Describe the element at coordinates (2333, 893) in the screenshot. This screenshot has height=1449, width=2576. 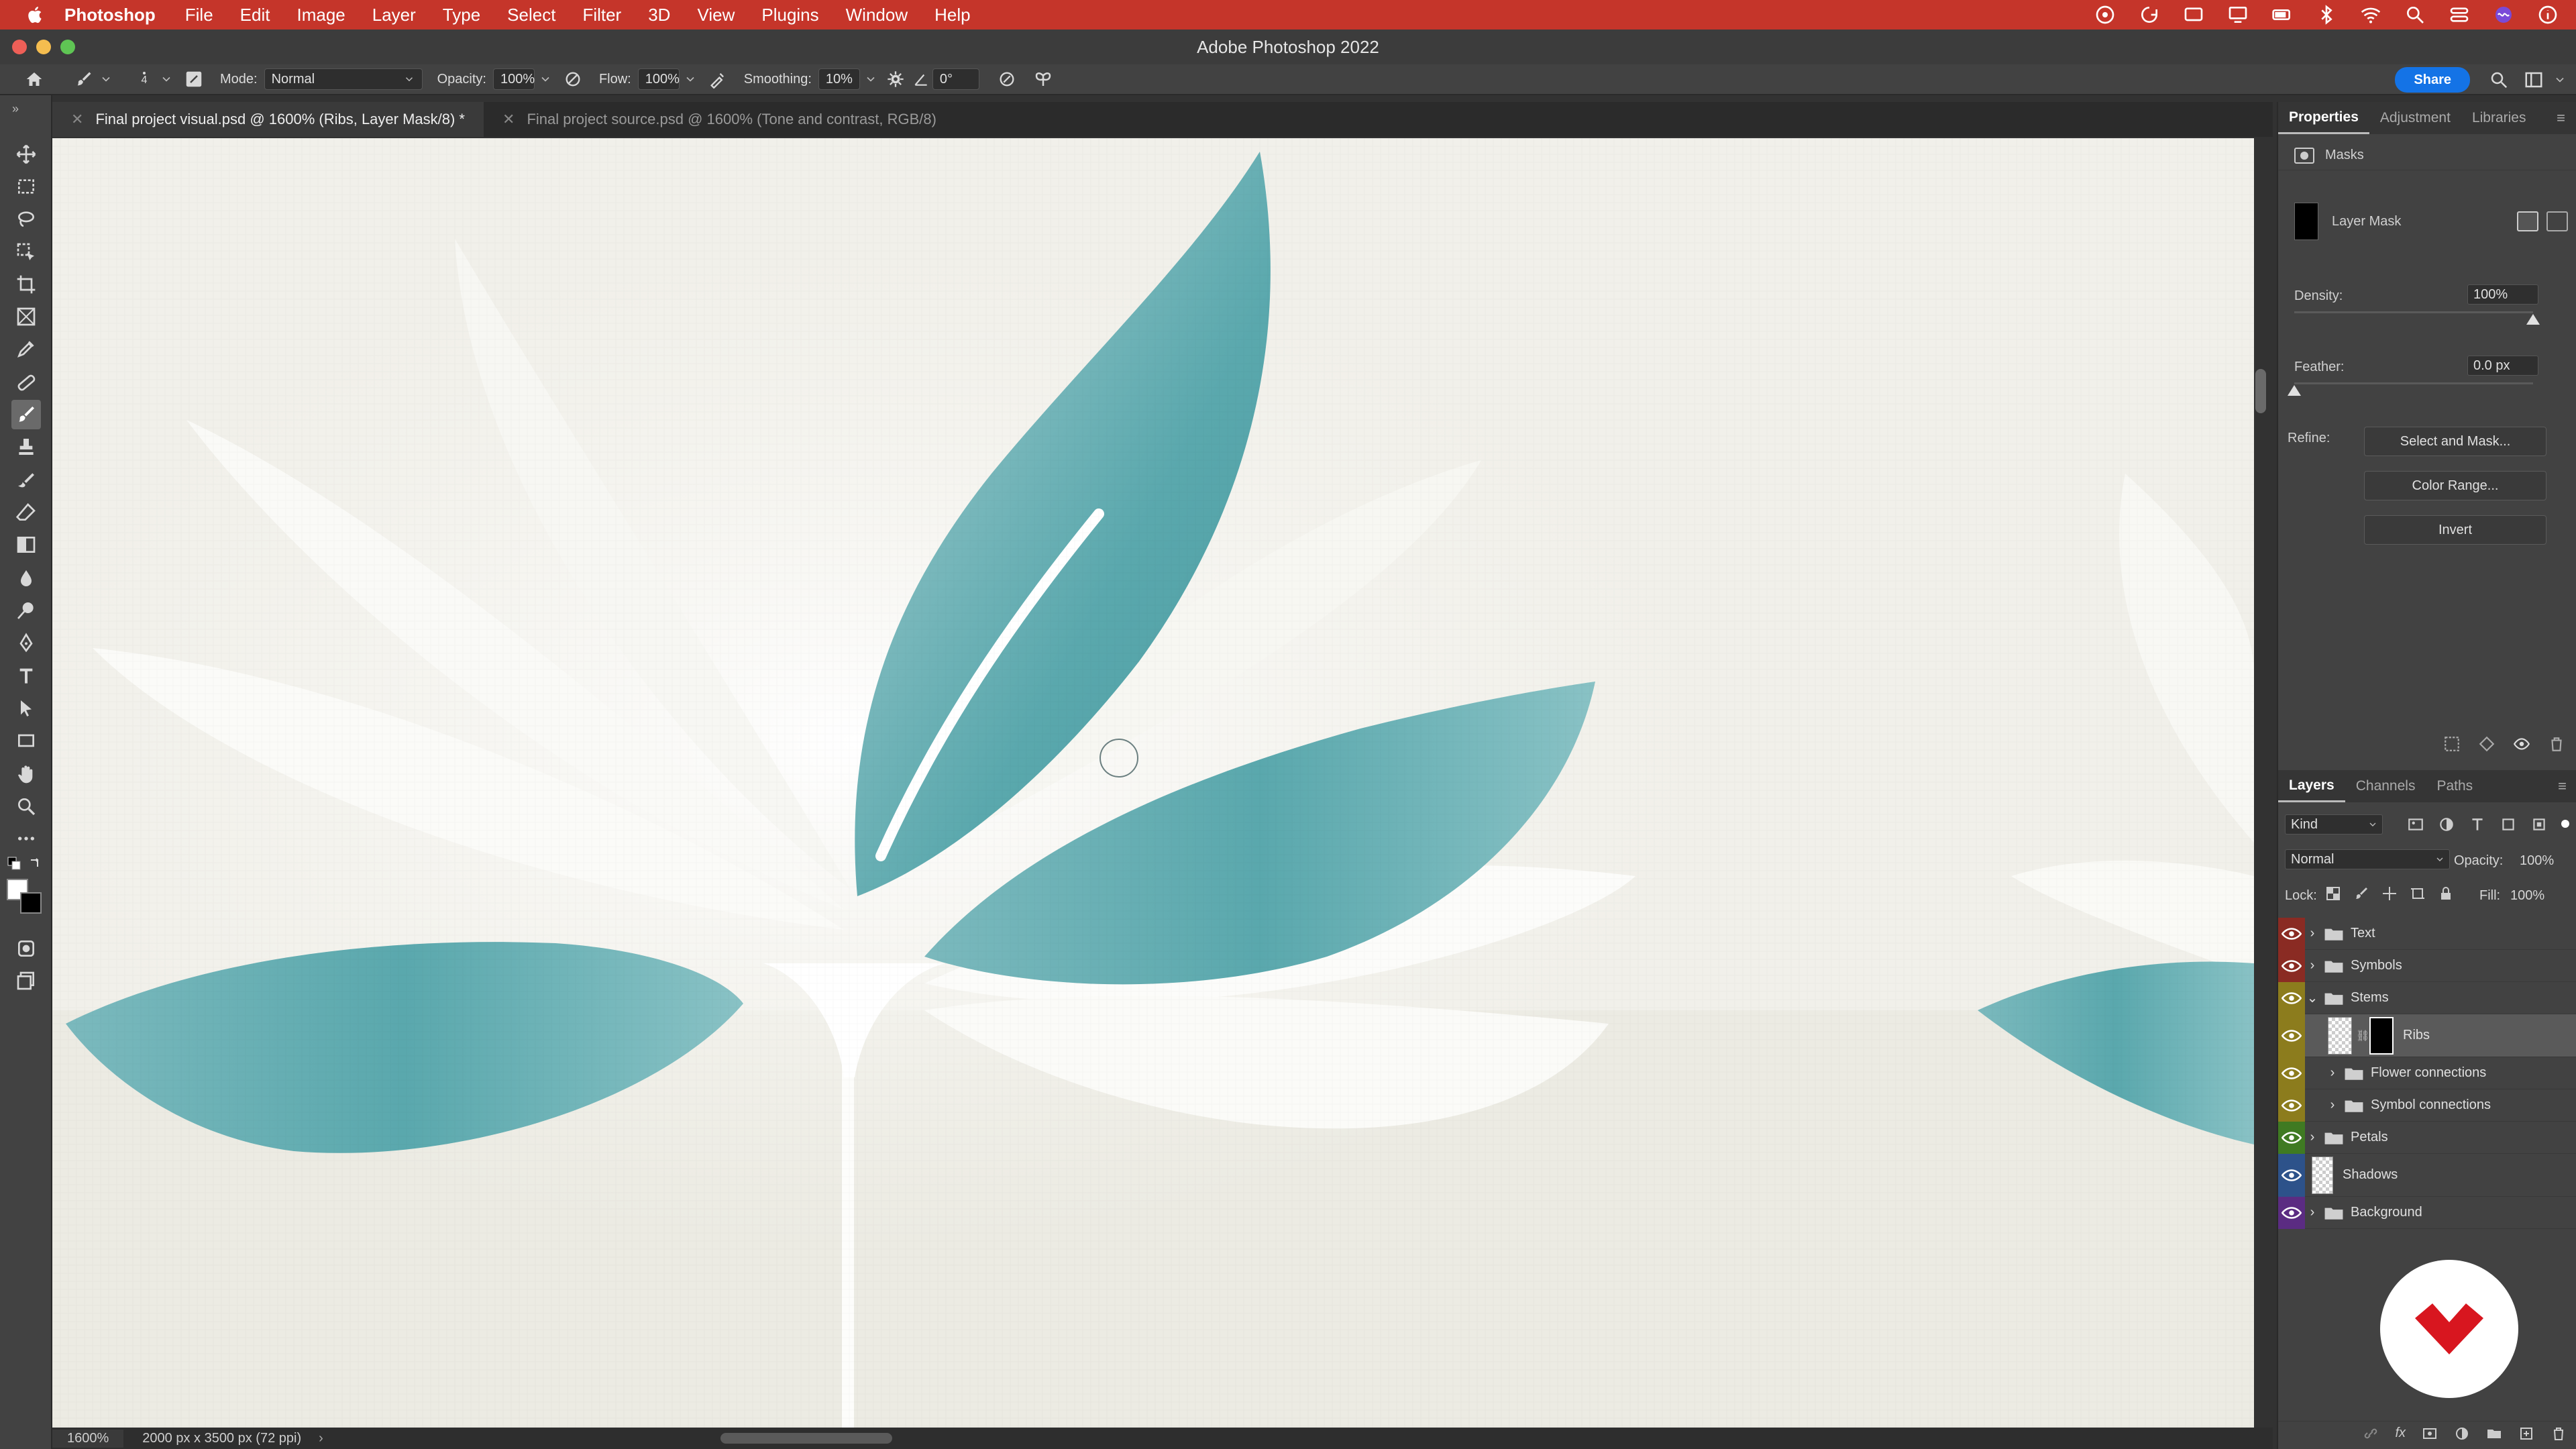
I see `lock-transparency-icon` at that location.